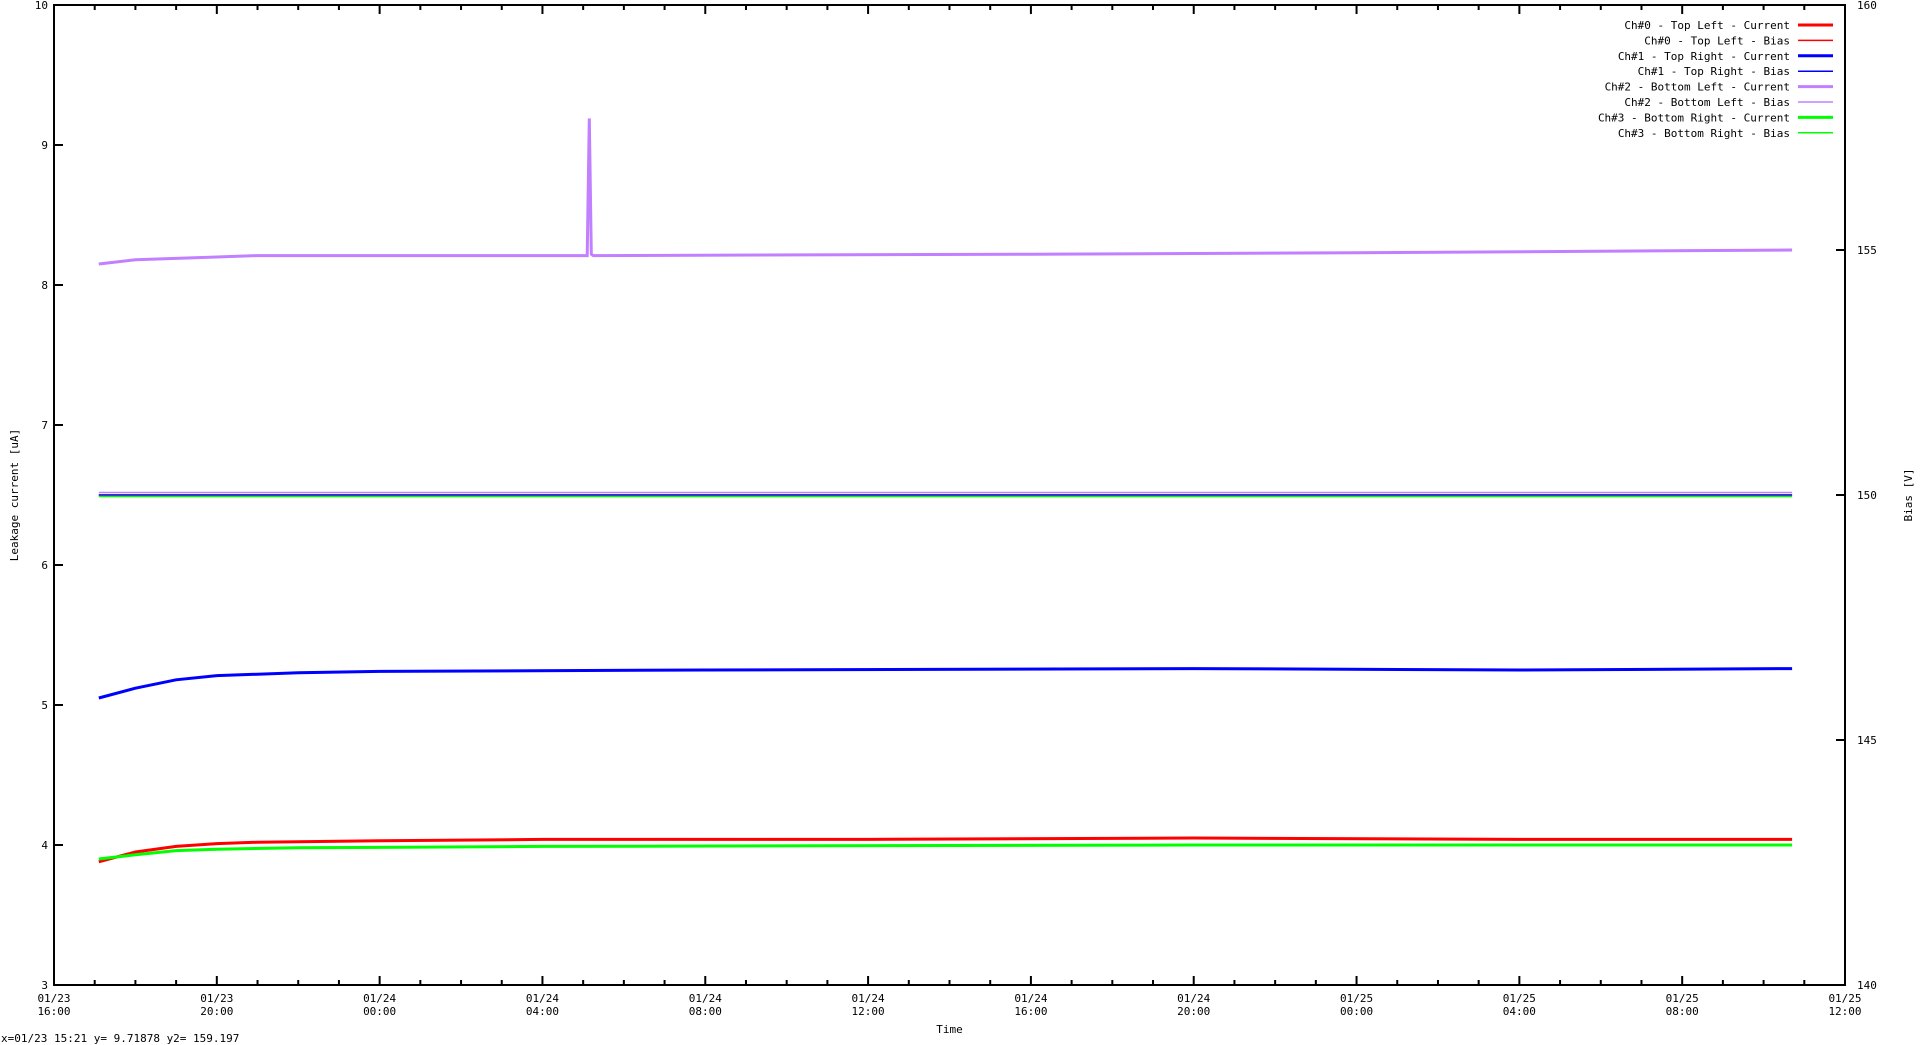 Image resolution: width=1920 pixels, height=1045 pixels. What do you see at coordinates (44, 565) in the screenshot?
I see `y-tick-label: 6` at bounding box center [44, 565].